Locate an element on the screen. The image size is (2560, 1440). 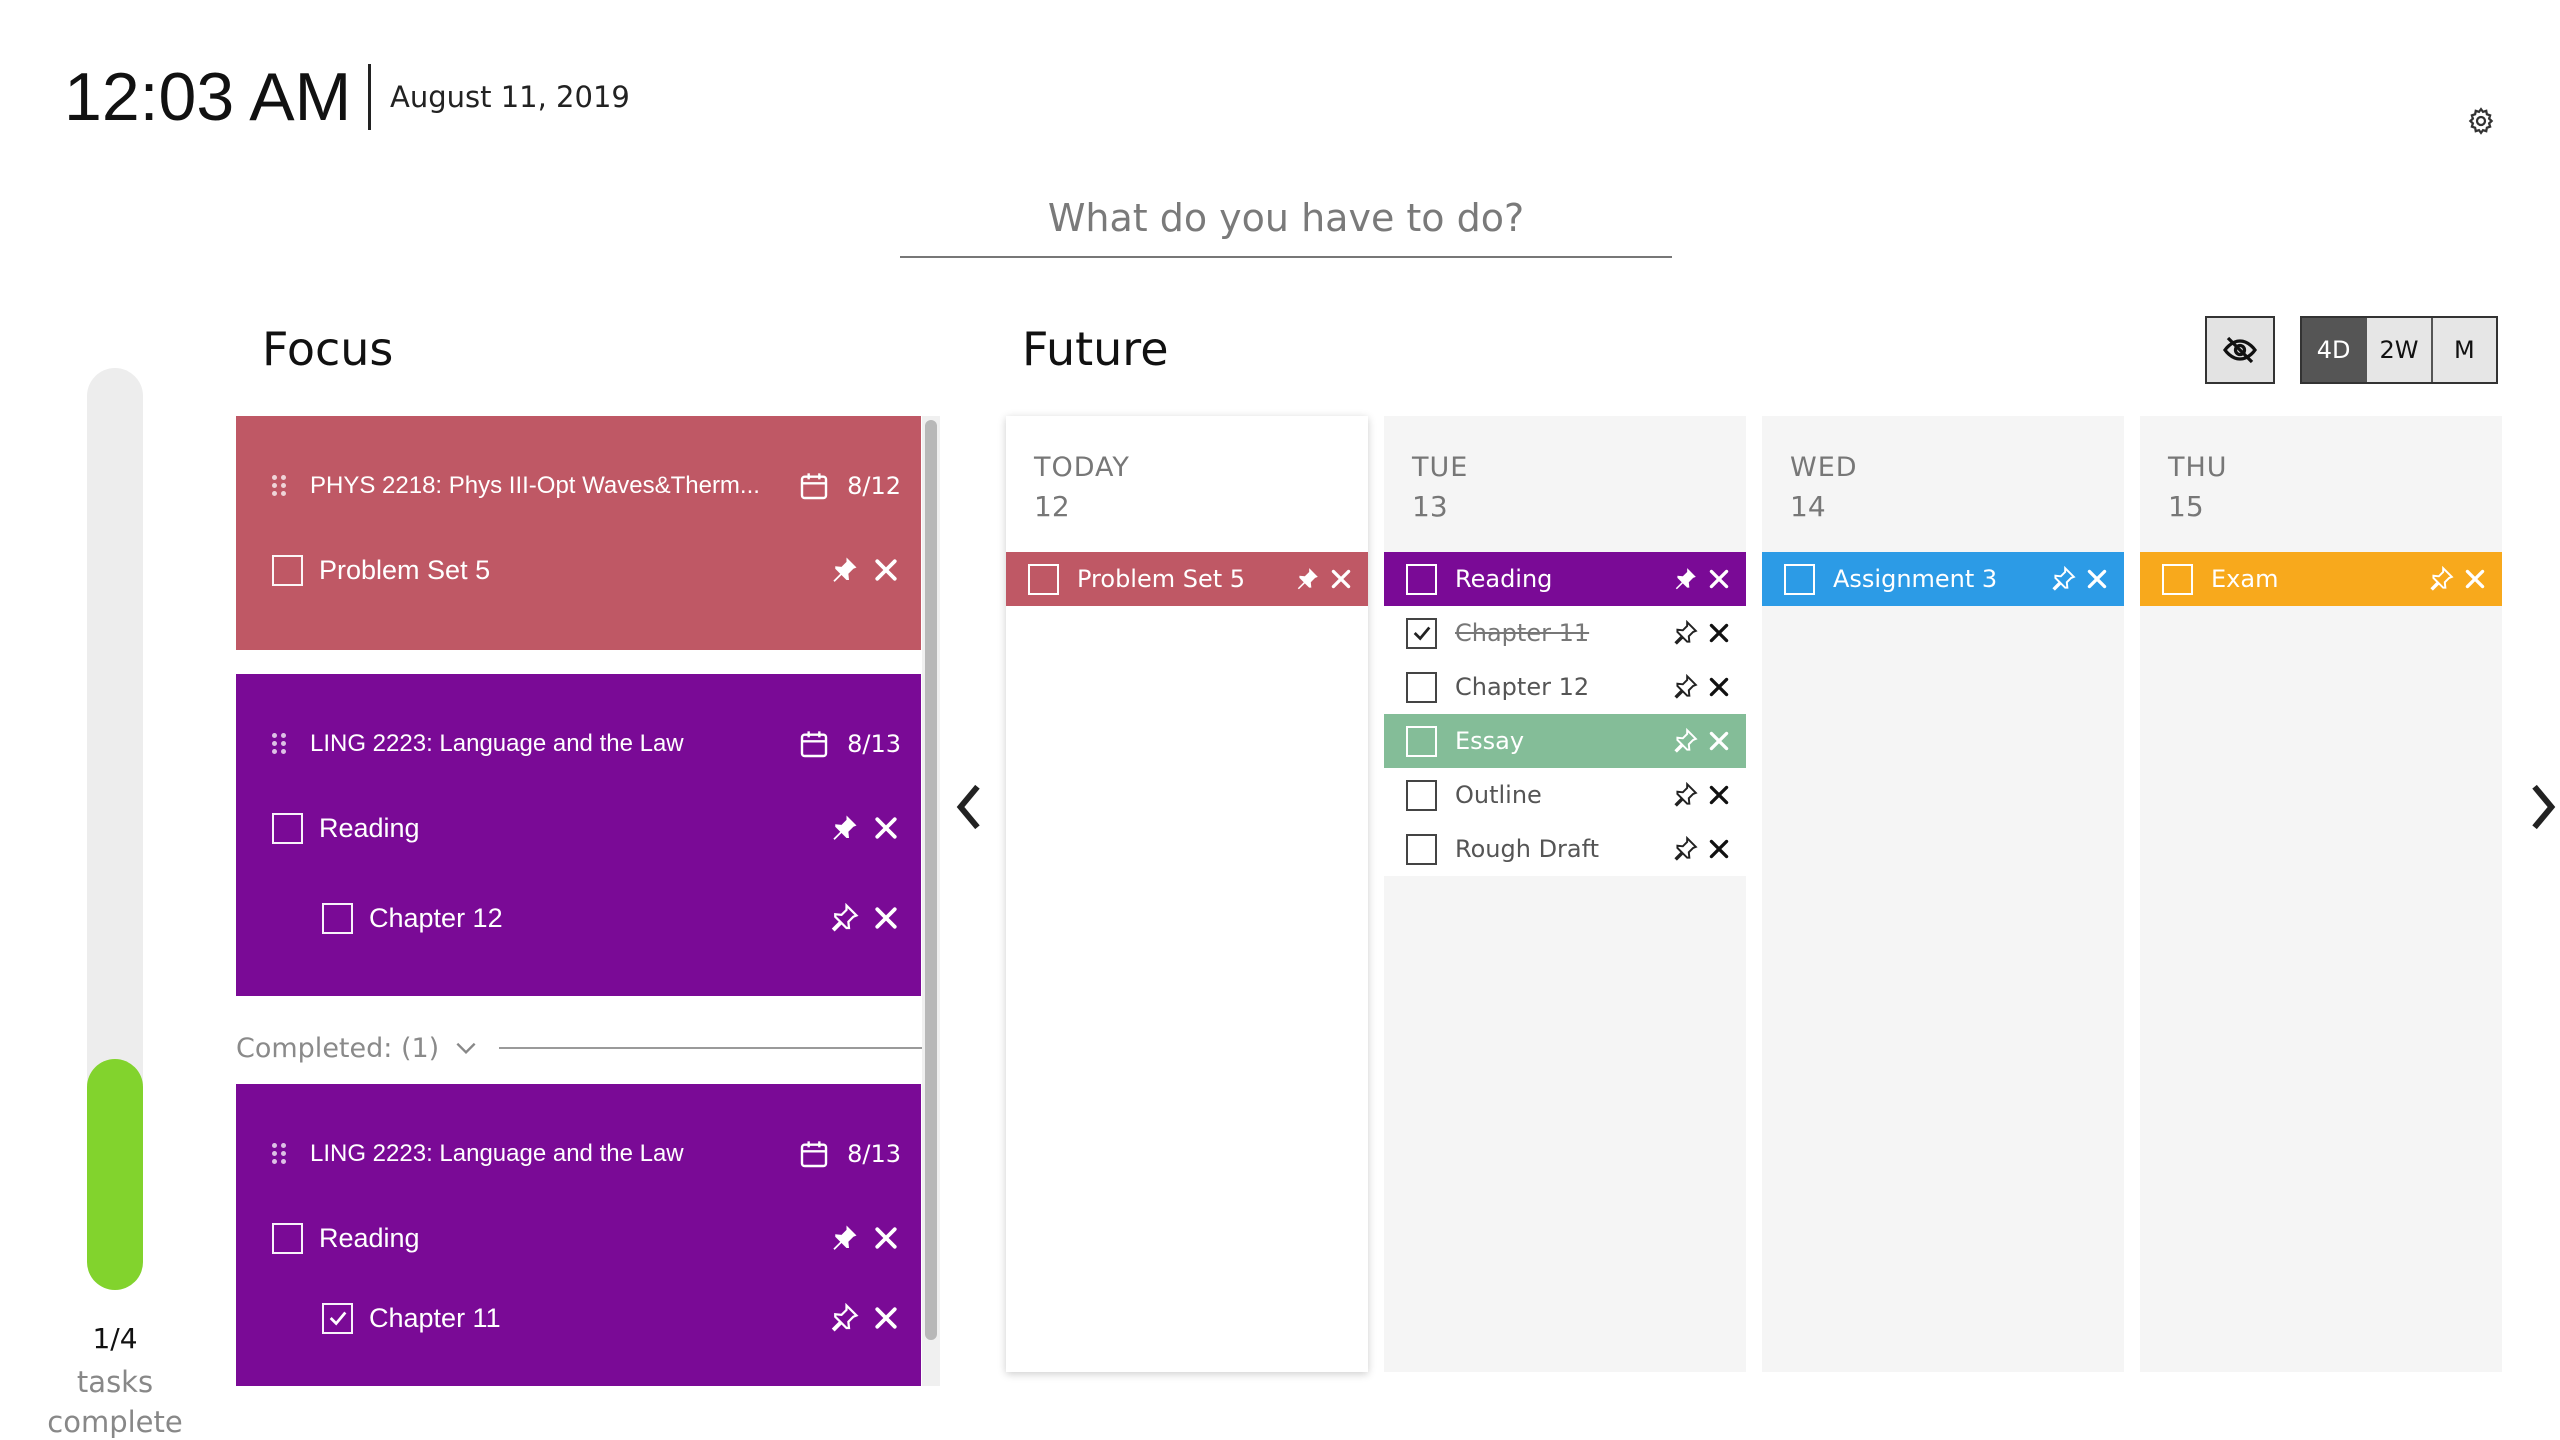
task-label: Chapter 12 is located at coordinates (436, 917).